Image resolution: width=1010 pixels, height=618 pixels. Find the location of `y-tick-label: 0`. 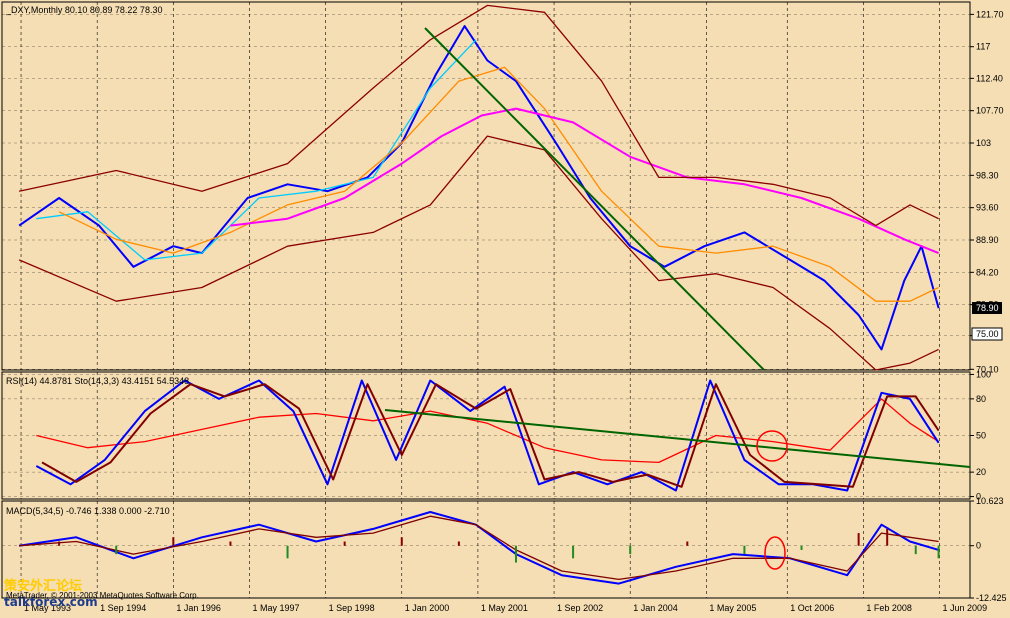

y-tick-label: 0 is located at coordinates (978, 546).